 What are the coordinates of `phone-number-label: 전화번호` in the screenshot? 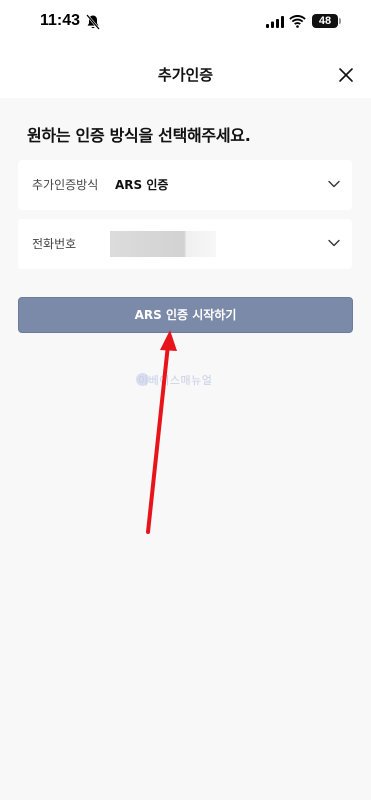 It's located at (54, 244).